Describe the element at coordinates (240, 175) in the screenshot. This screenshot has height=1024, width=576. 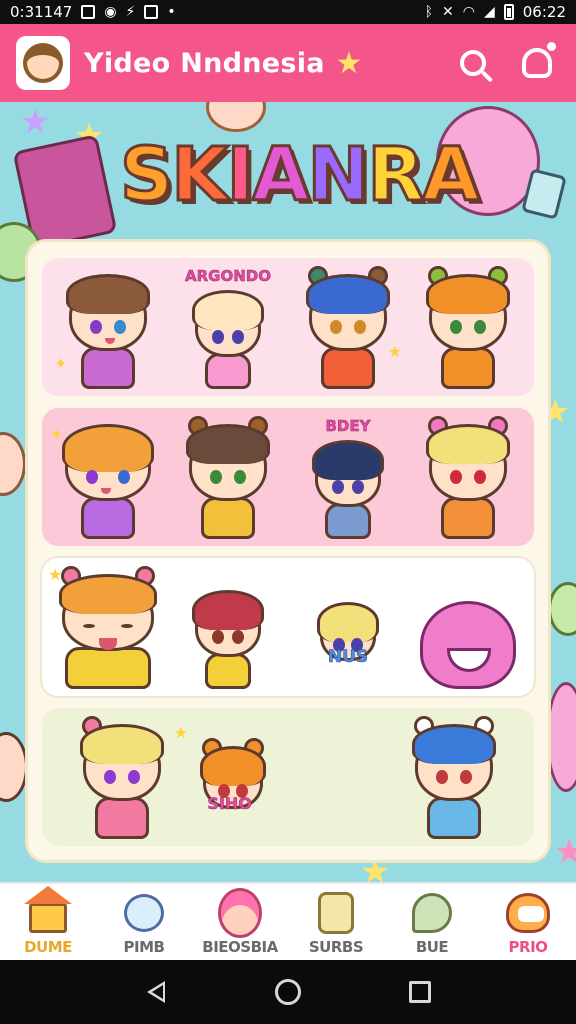
I see `logo-letter: I` at that location.